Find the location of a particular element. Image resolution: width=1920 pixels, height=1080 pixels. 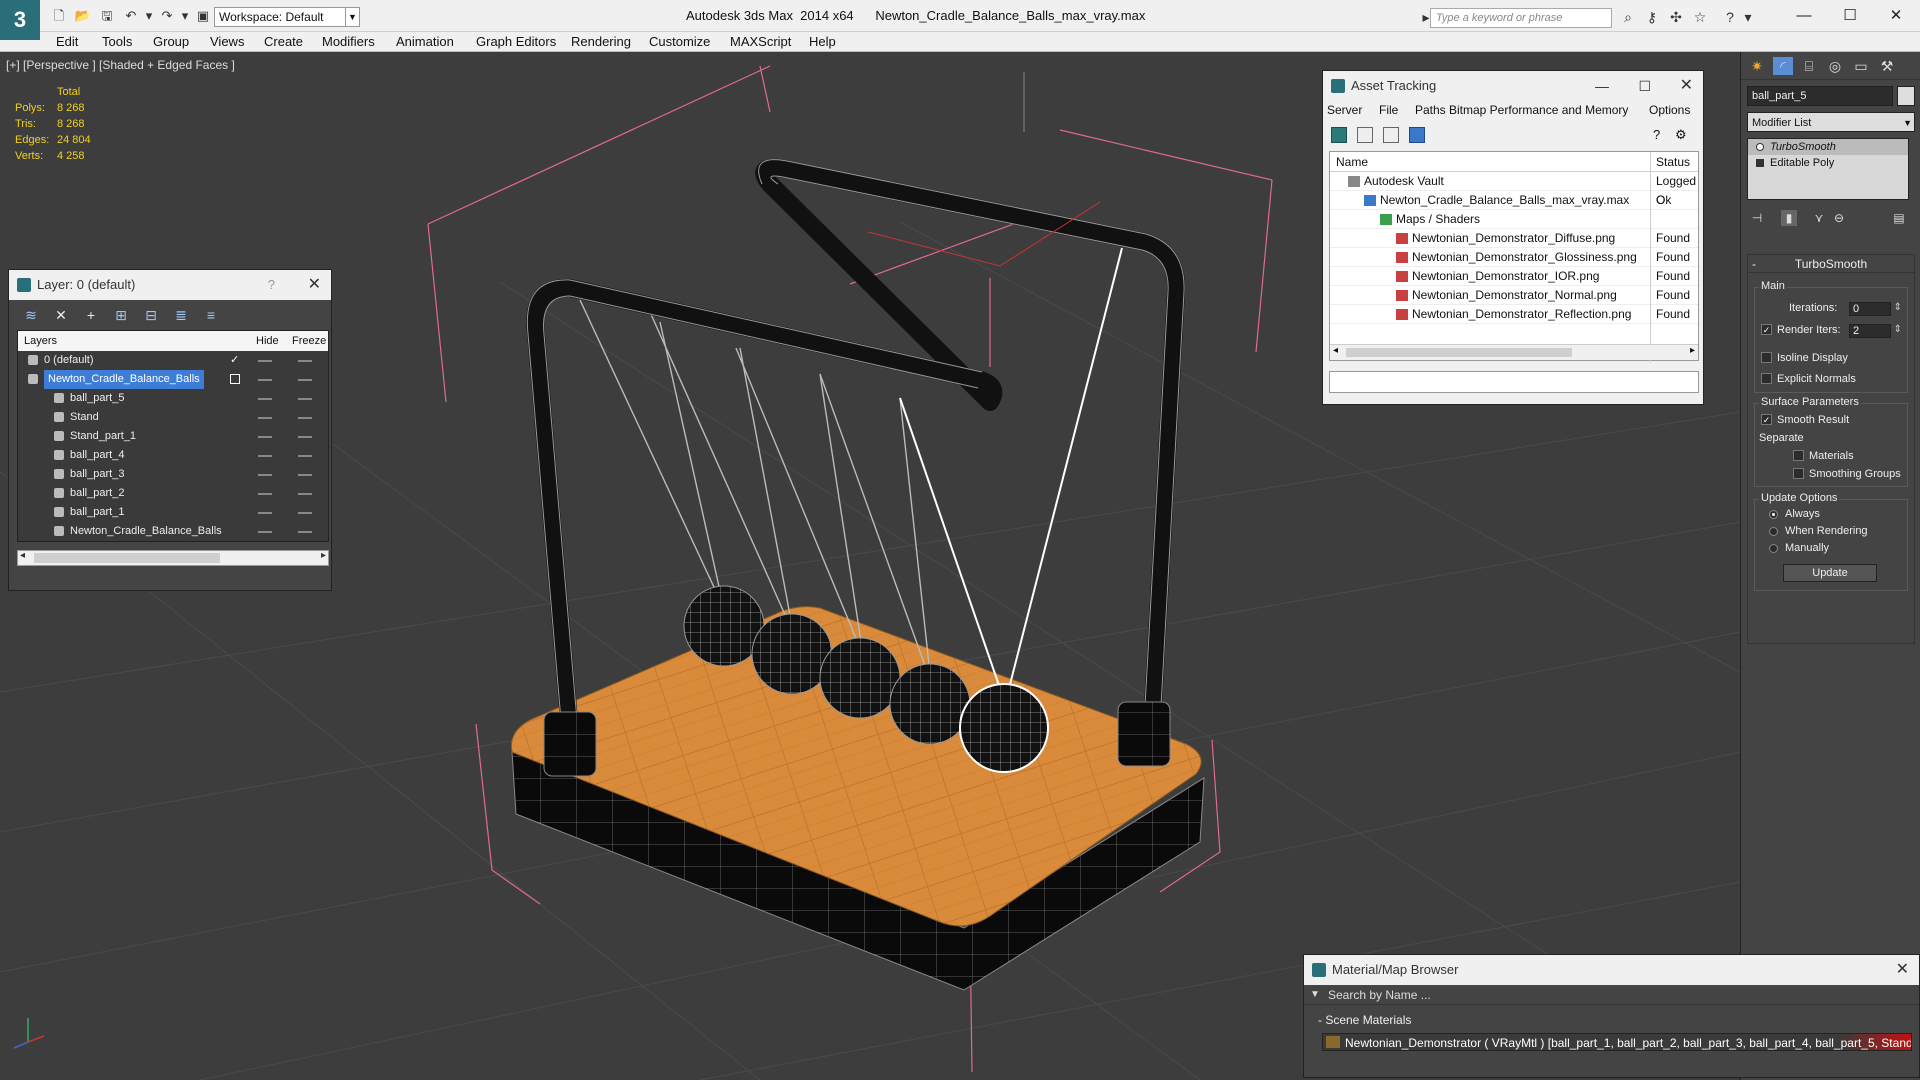

hide-all-icon: ≣ is located at coordinates (181, 315).